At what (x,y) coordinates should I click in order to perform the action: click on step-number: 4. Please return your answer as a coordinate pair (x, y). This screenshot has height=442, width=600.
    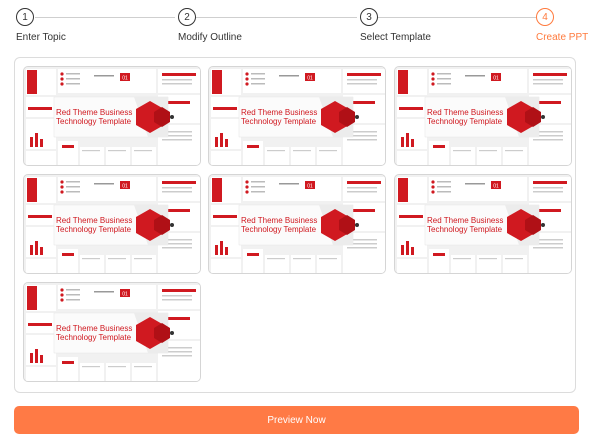
    Looking at the image, I should click on (545, 17).